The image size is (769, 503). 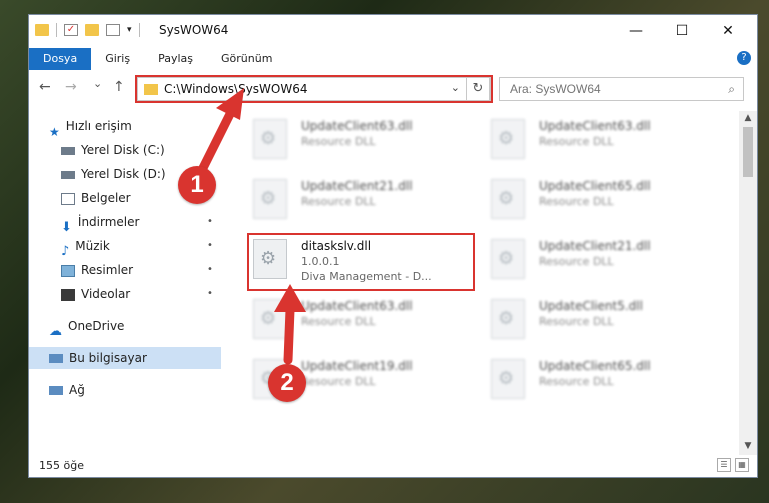 I want to click on sidebar-item-drive-d: Yerel Disk (D:), so click(x=113, y=174).